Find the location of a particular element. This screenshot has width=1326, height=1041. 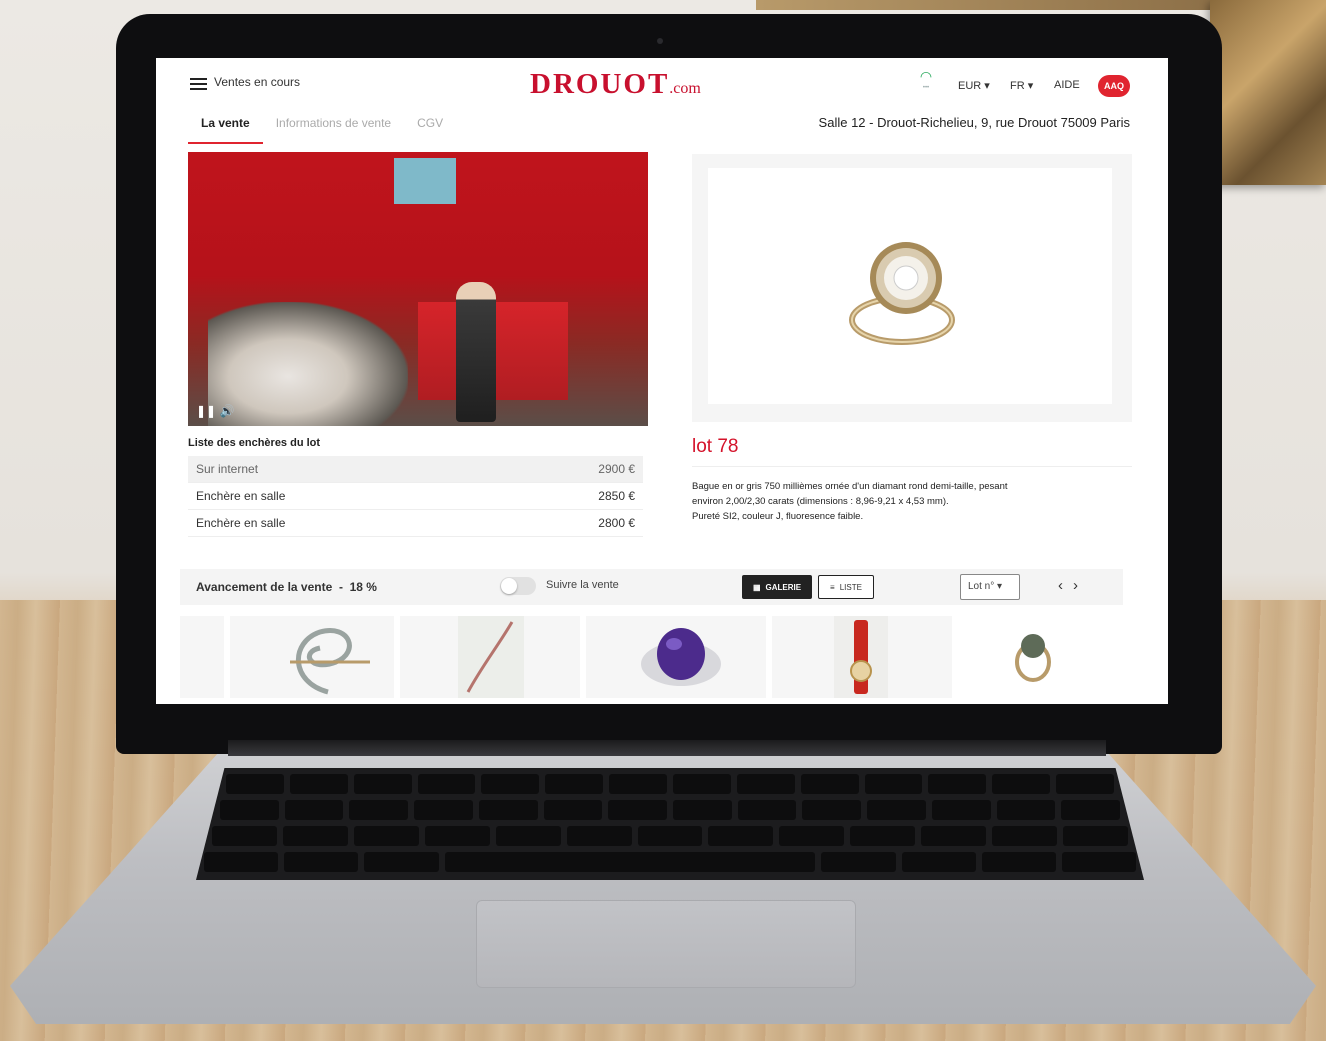

currency-dropdown: EUR ▾ is located at coordinates (974, 85).